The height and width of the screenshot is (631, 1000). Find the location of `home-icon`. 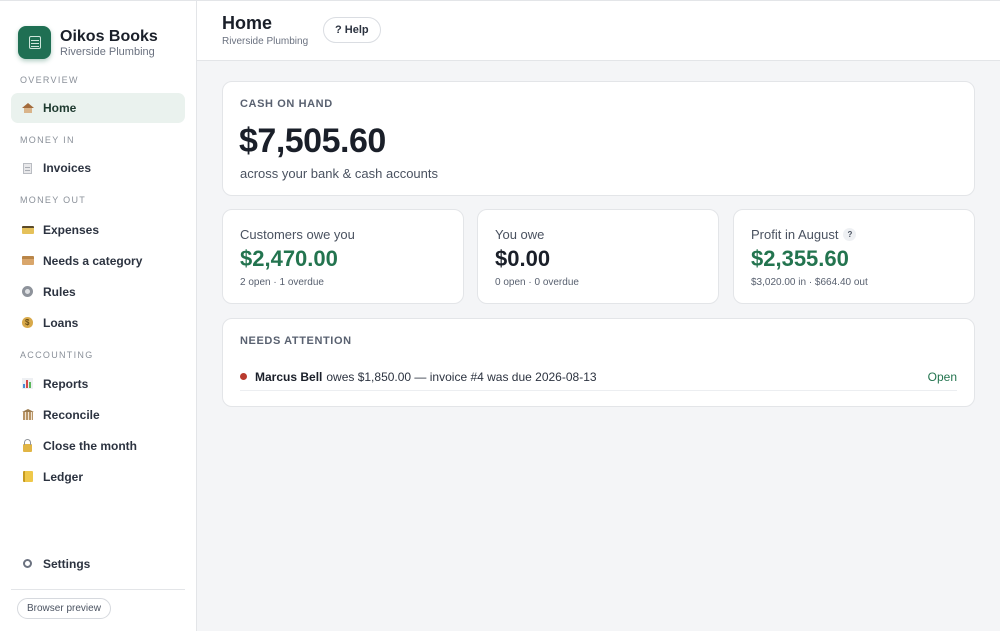

home-icon is located at coordinates (27, 108).